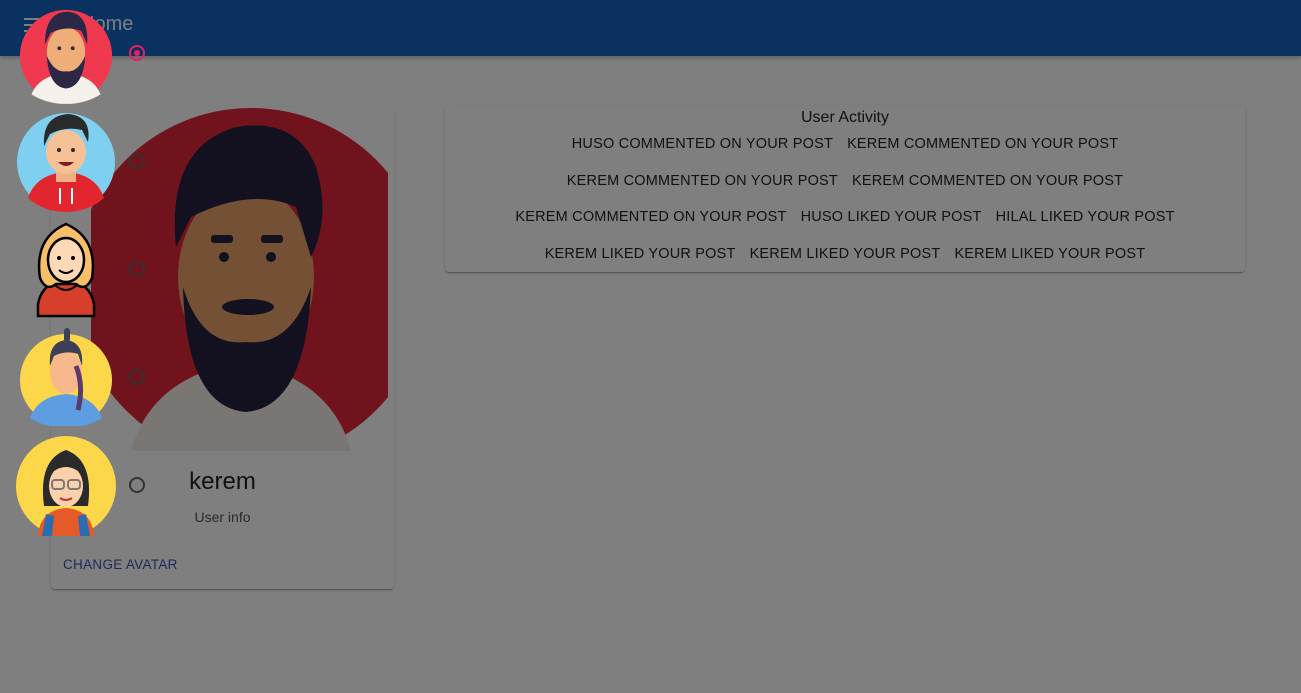 Image resolution: width=1301 pixels, height=693 pixels. What do you see at coordinates (66, 268) in the screenshot?
I see `woman-blonde-avatar-icon` at bounding box center [66, 268].